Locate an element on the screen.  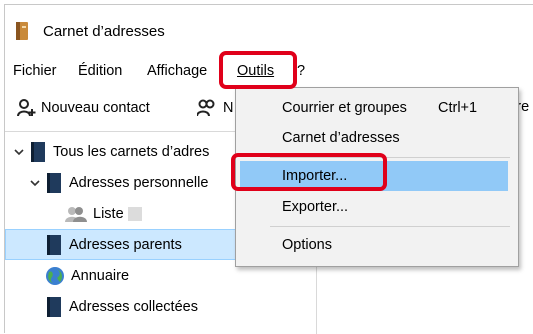
tree-item-label: Annuaire is located at coordinates (100, 275).